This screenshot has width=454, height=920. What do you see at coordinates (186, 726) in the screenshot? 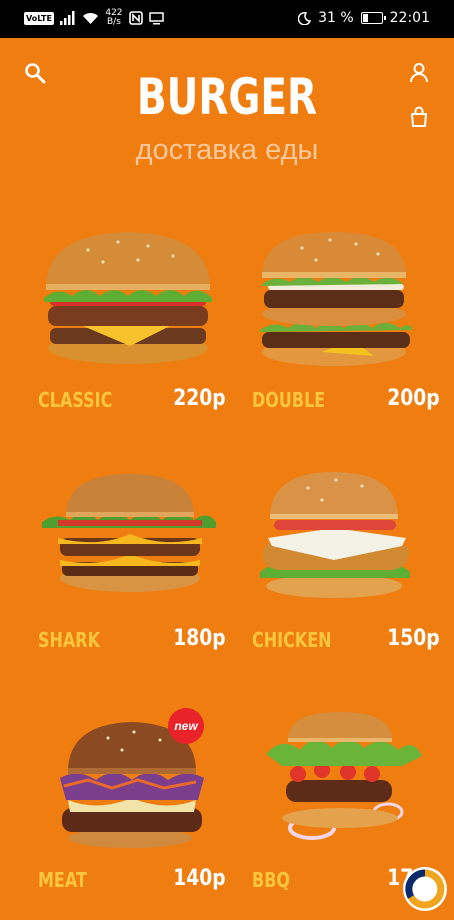
I see `new-badge: new` at bounding box center [186, 726].